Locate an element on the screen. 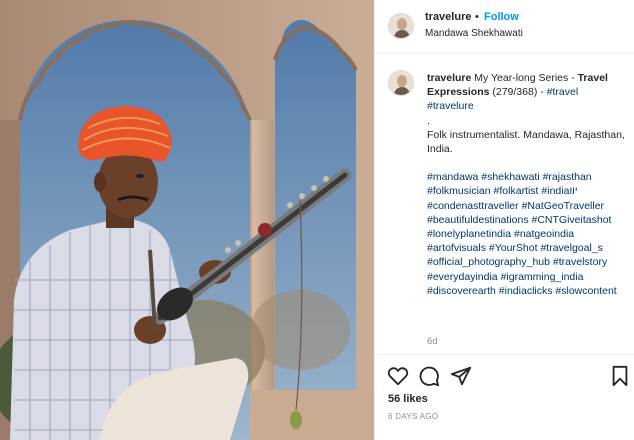  caption-age: 6d is located at coordinates (432, 341).